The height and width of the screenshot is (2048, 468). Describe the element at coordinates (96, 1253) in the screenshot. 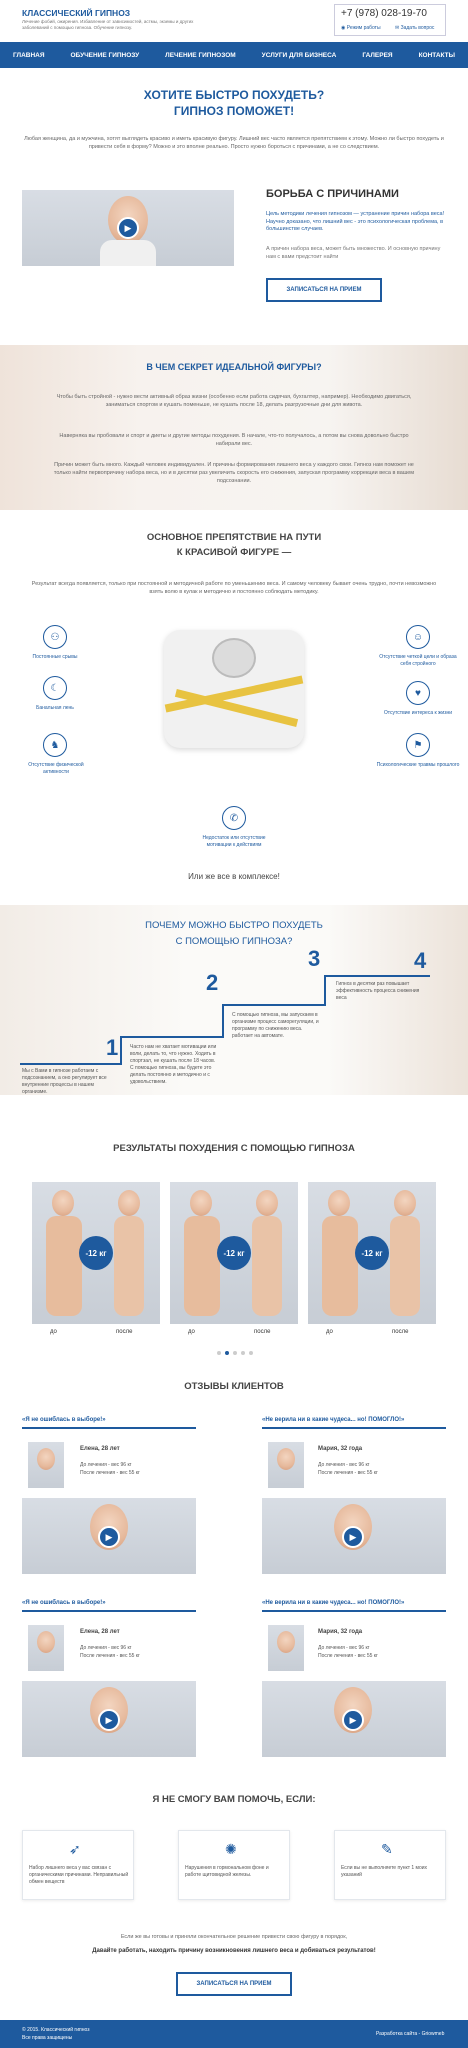

I see `result-photo-1: -12 кг` at that location.